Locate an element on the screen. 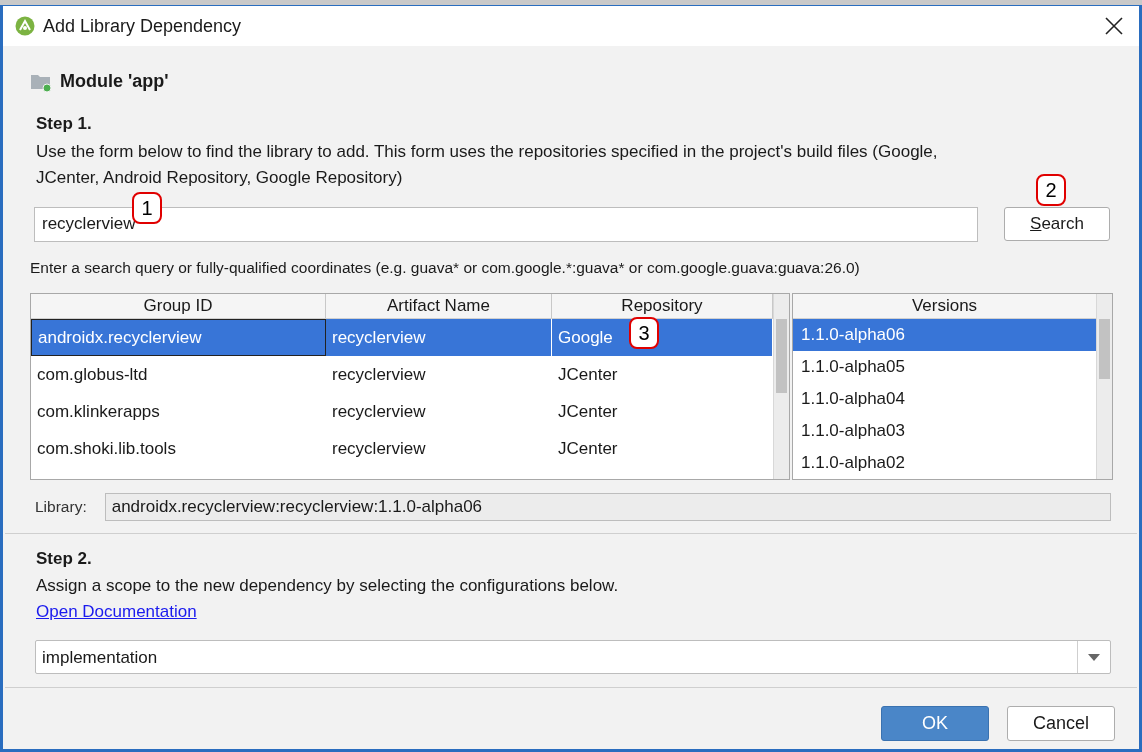  callout-number: 2 is located at coordinates (1051, 190).